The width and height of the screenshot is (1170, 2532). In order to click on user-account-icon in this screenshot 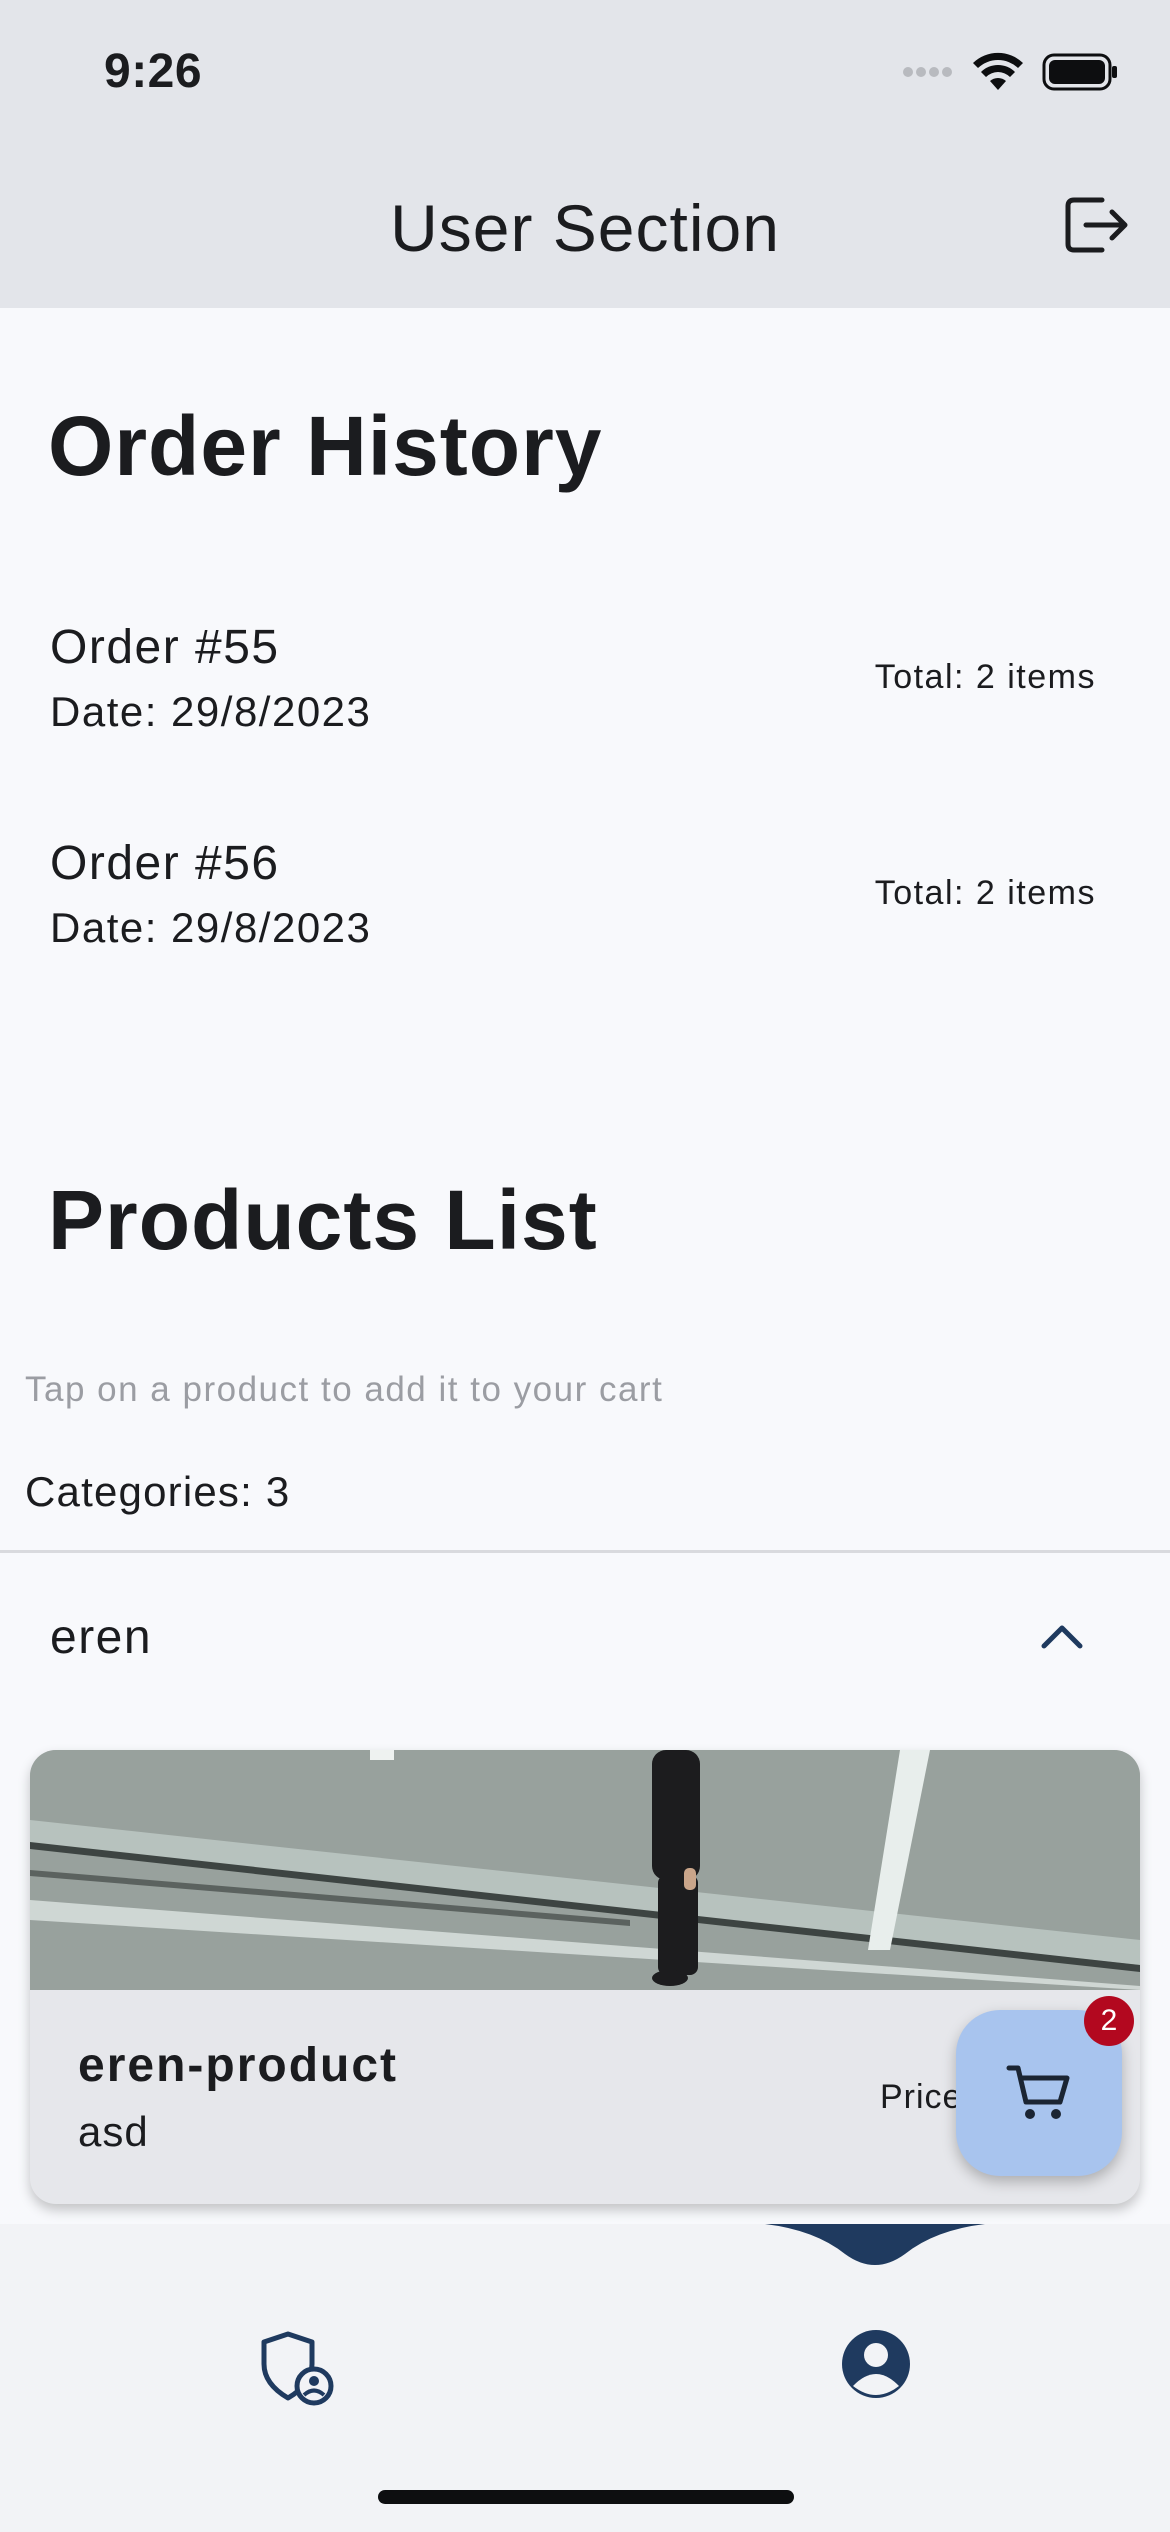, I will do `click(876, 2364)`.